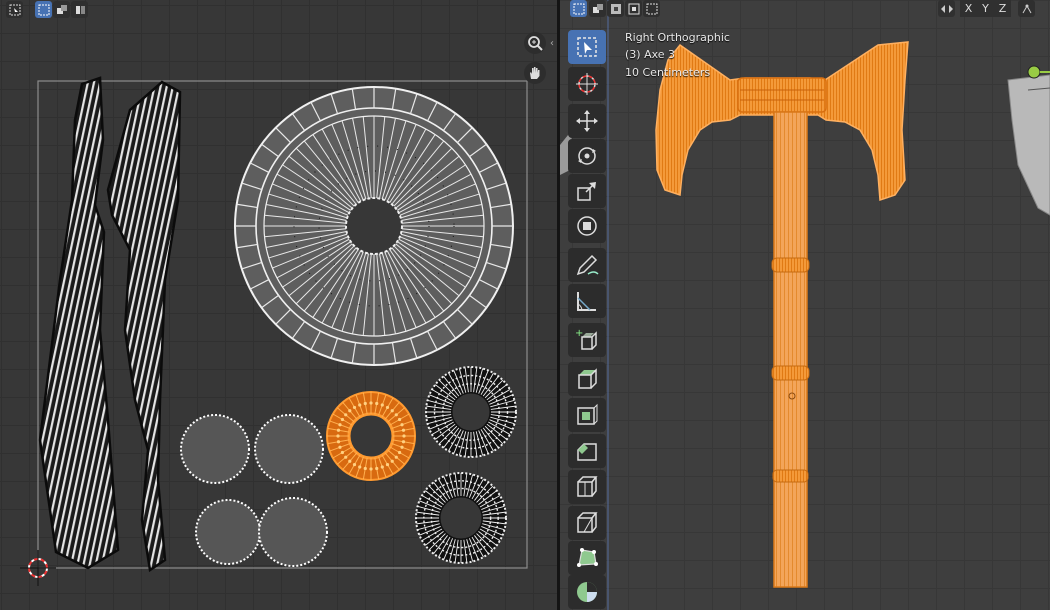 This screenshot has height=610, width=1050. I want to click on uv-island-ring-upper, so click(471, 412).